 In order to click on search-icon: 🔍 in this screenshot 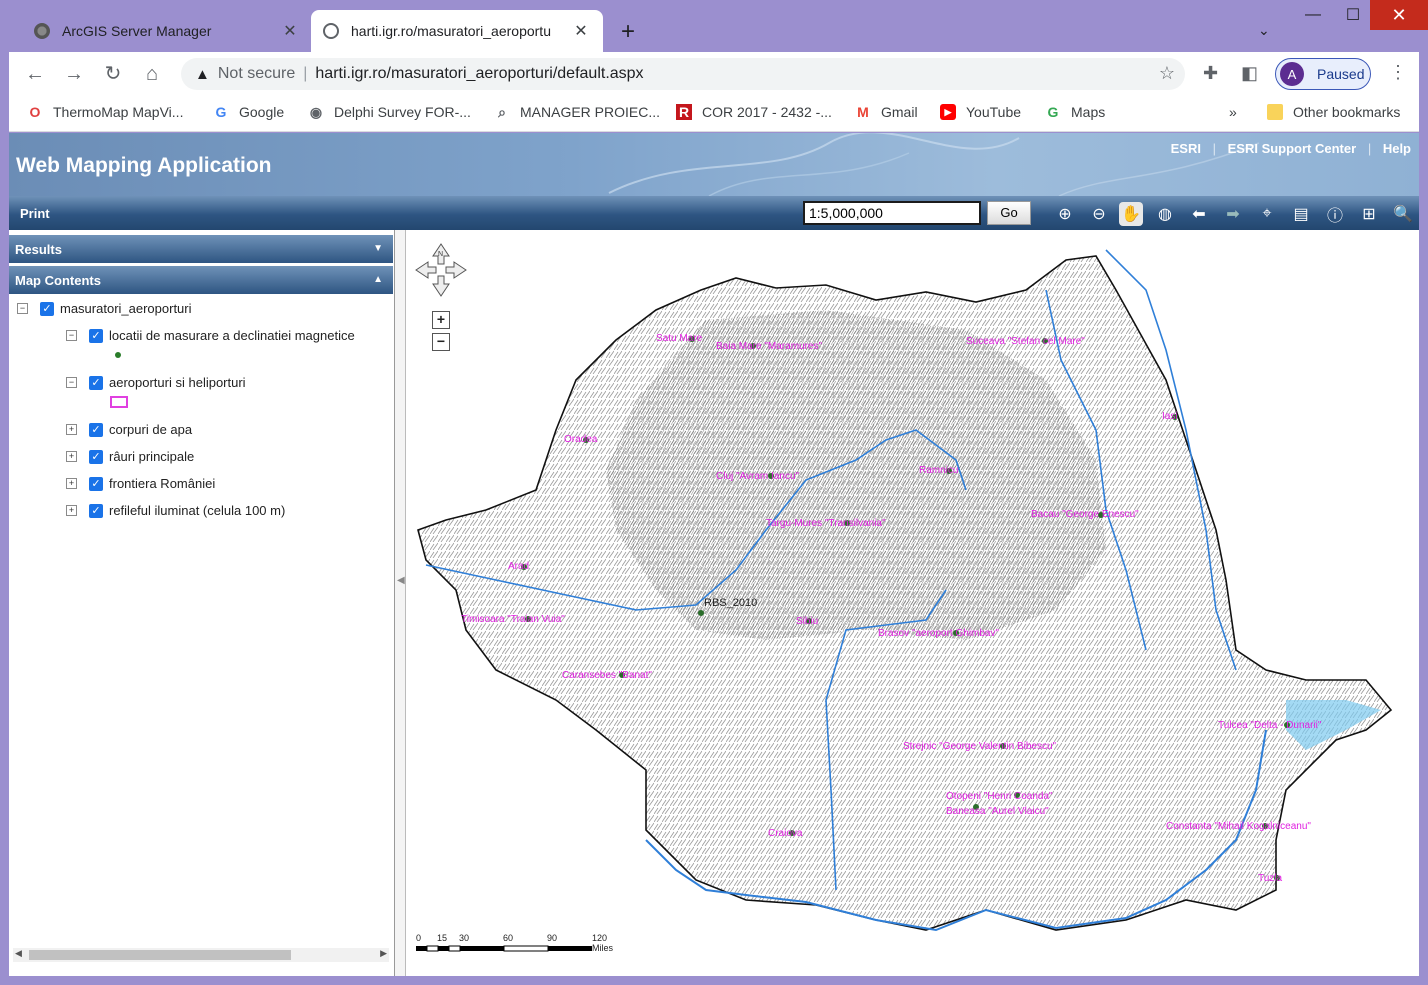, I will do `click(1403, 214)`.